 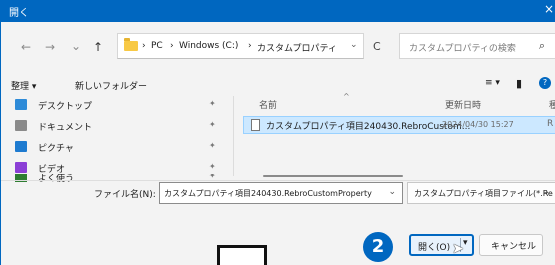 What do you see at coordinates (492, 83) in the screenshot?
I see `view-menu-icon: ≡ ▾` at bounding box center [492, 83].